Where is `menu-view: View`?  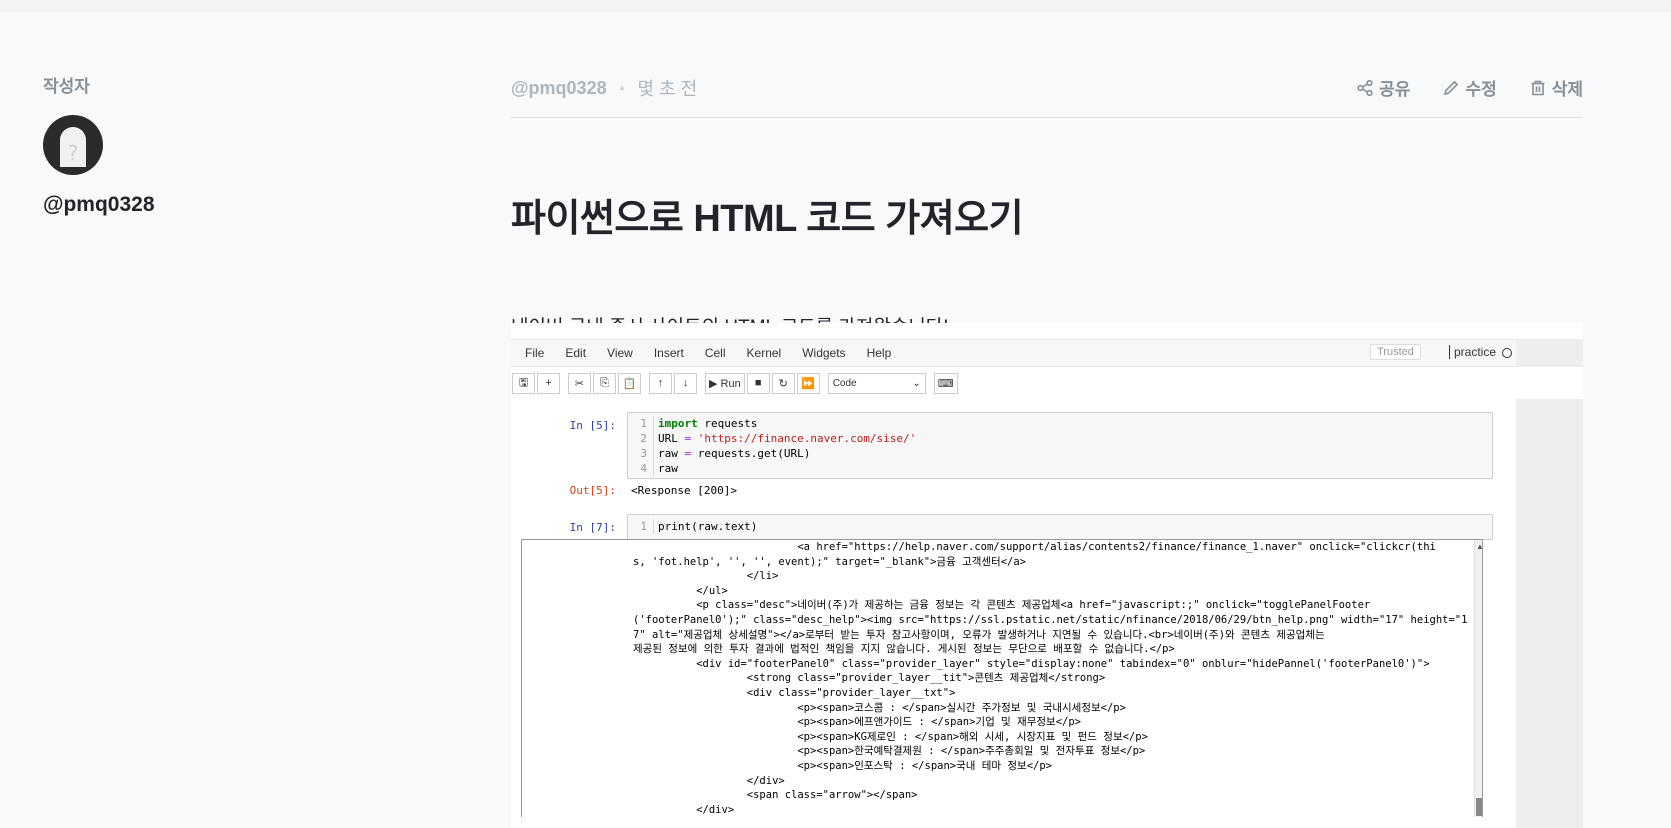
menu-view: View is located at coordinates (620, 353).